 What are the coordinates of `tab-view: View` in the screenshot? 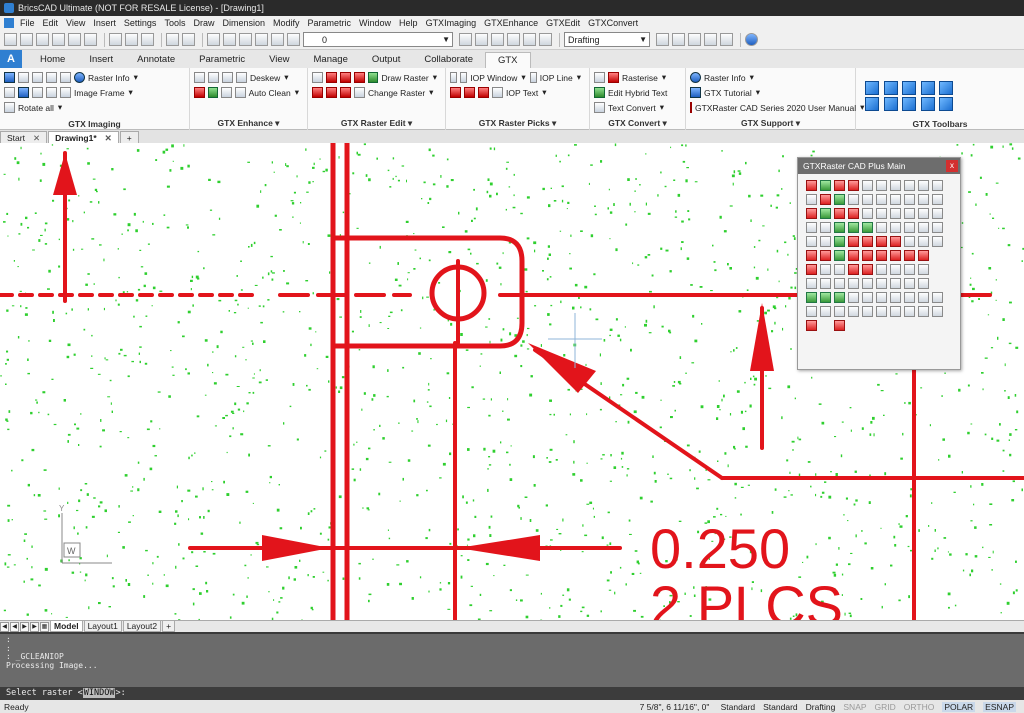 It's located at (279, 60).